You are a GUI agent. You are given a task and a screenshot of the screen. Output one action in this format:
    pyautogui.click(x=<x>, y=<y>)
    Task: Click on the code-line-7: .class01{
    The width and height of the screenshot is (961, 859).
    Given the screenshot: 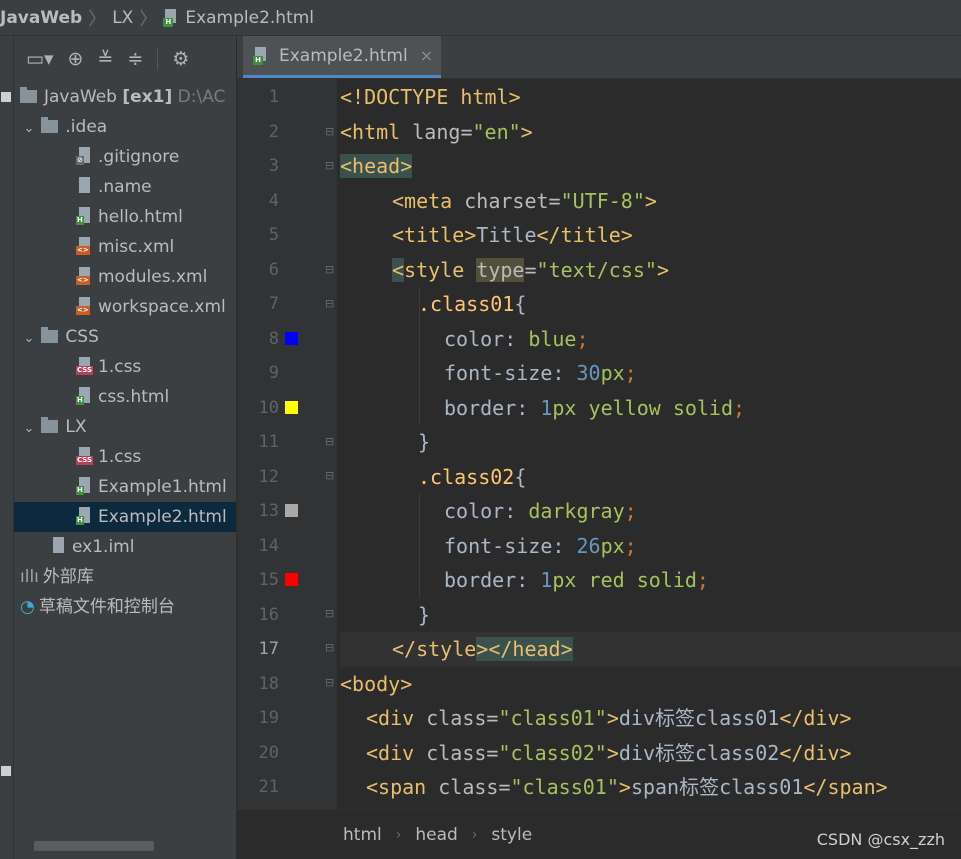 What is the action you would take?
    pyautogui.click(x=472, y=304)
    